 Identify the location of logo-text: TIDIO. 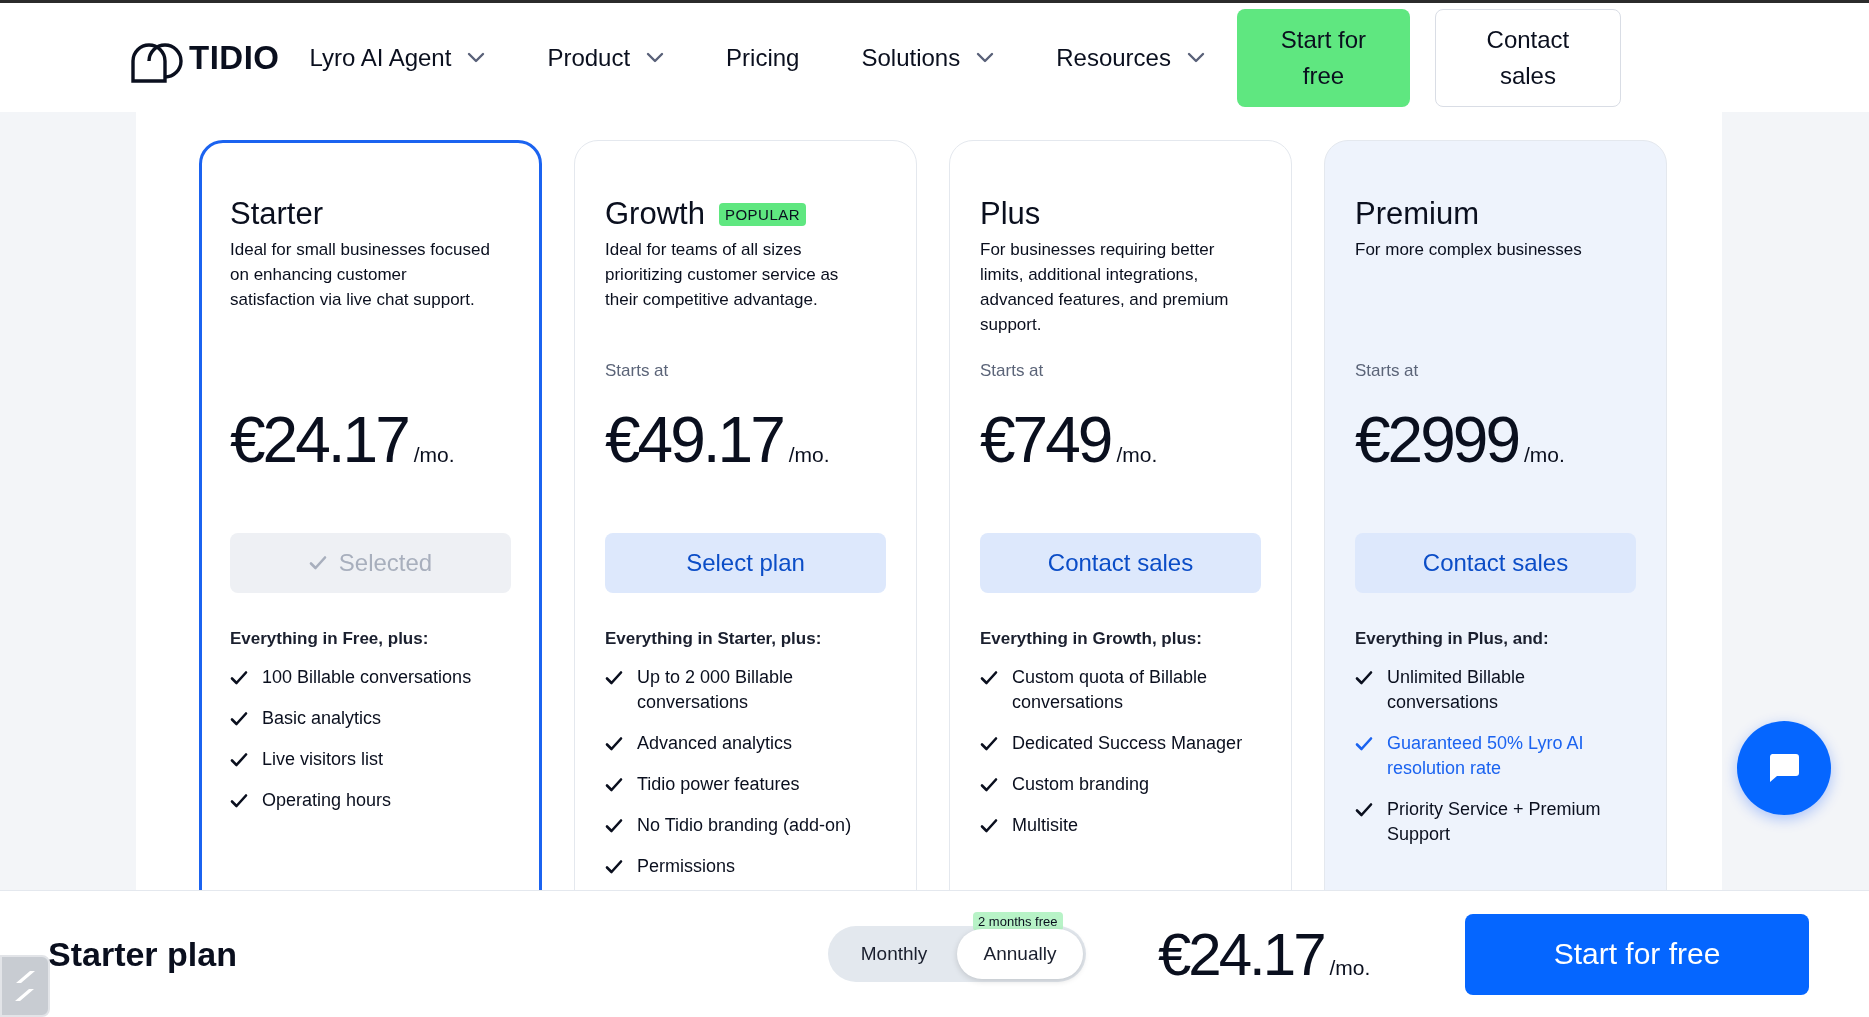
(234, 57).